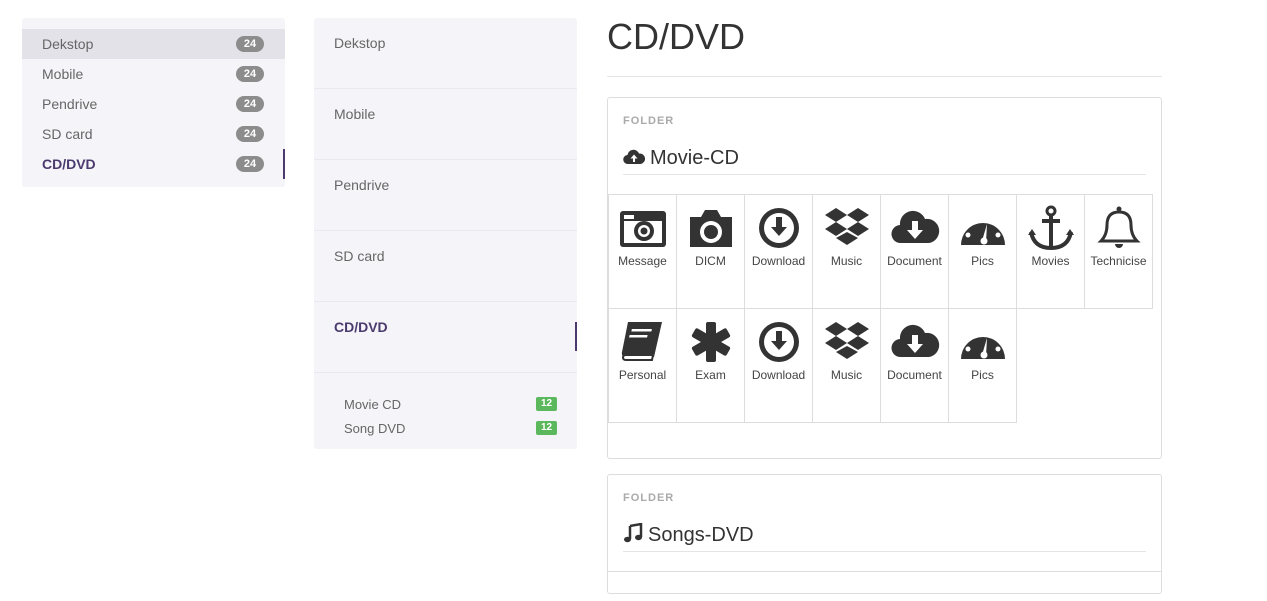 This screenshot has width=1267, height=601. Describe the element at coordinates (450, 431) in the screenshot. I see `subnav-item-song-dvd: Song DVD 12` at that location.